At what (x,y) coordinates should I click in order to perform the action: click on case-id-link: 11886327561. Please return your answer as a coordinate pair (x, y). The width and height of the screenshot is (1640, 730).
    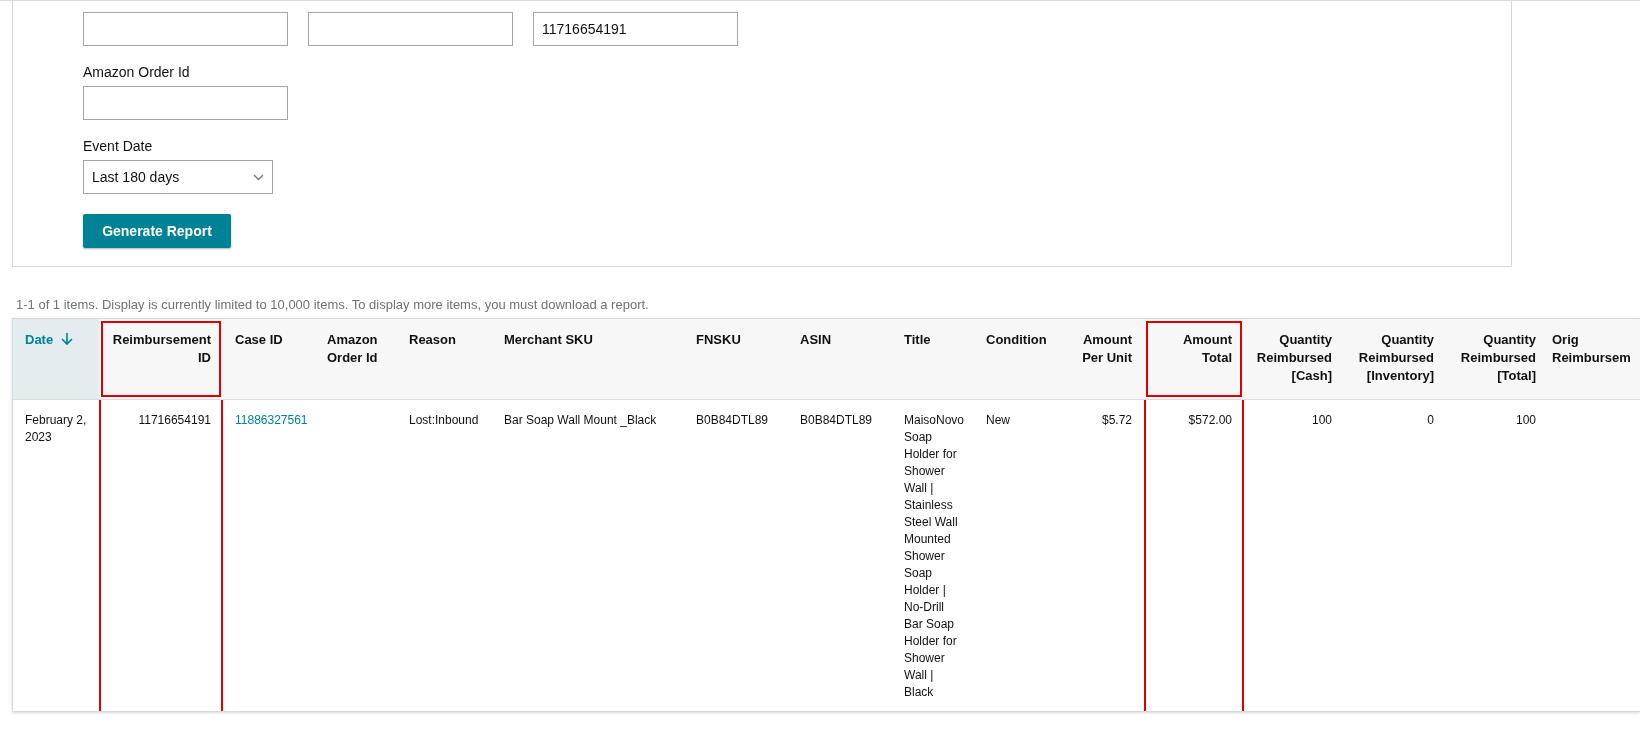
    Looking at the image, I should click on (271, 419).